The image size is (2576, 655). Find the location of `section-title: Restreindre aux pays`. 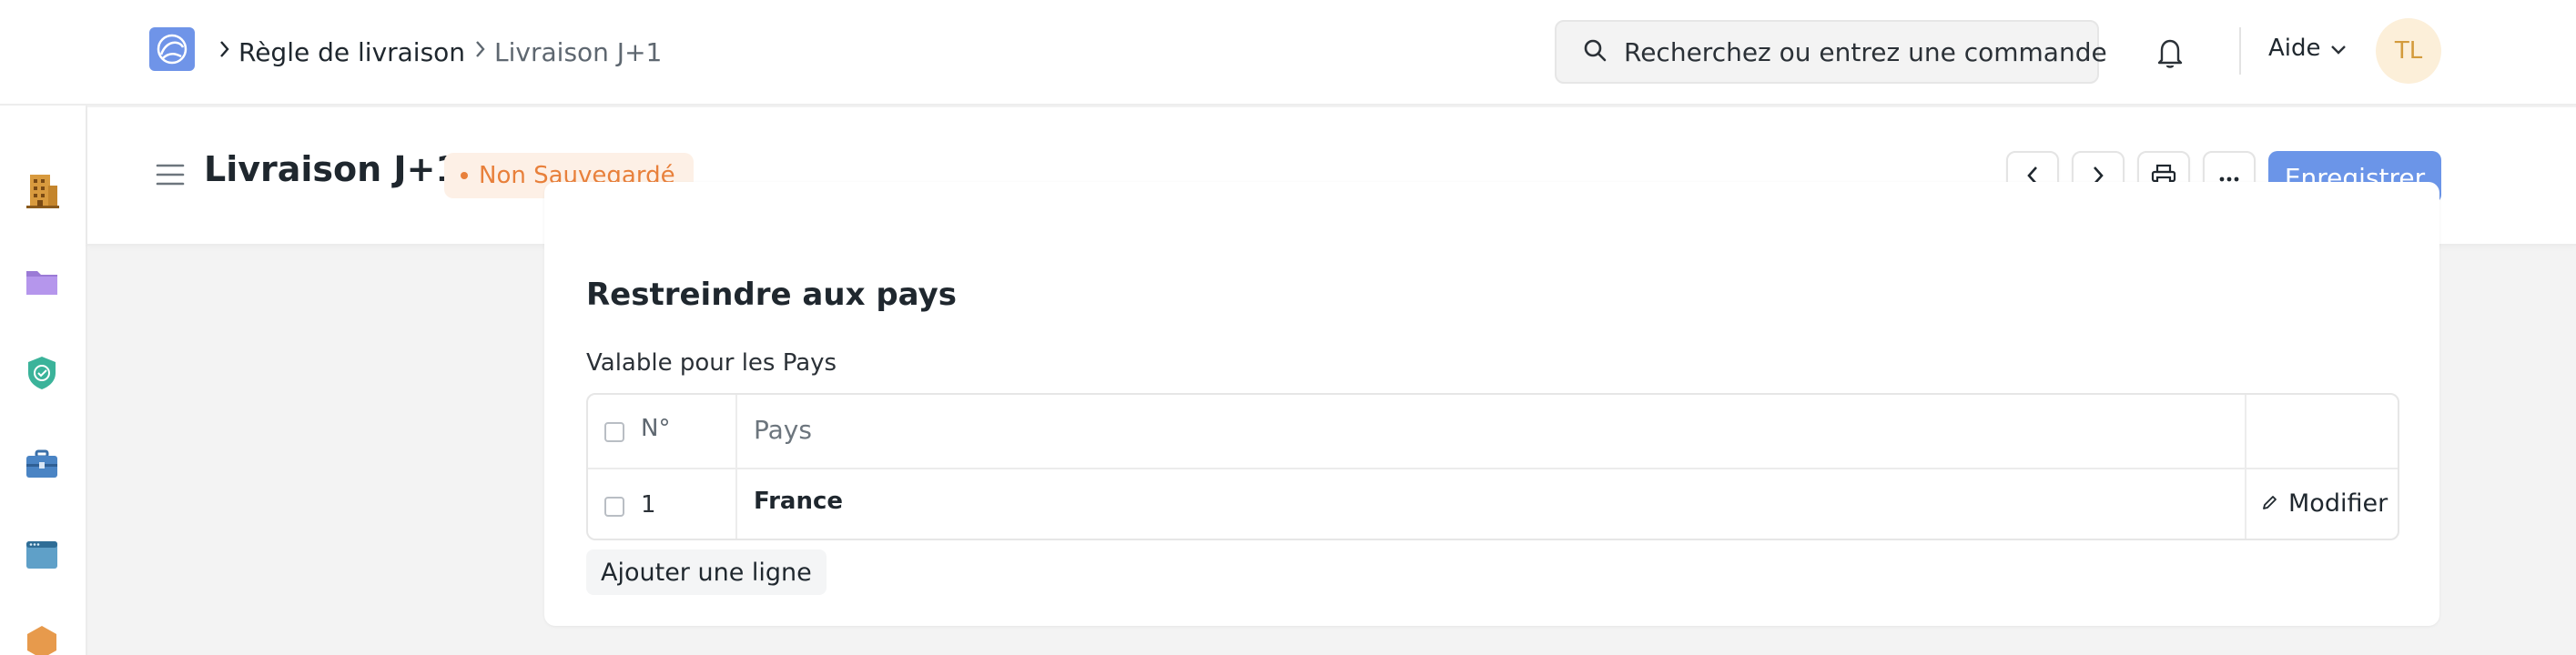

section-title: Restreindre aux pays is located at coordinates (771, 295).